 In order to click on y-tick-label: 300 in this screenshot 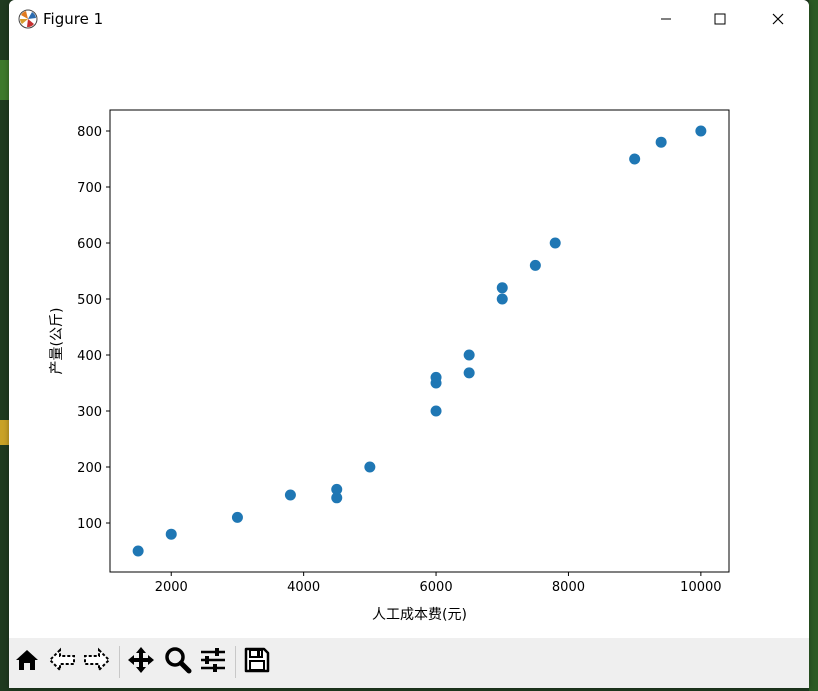, I will do `click(89, 412)`.